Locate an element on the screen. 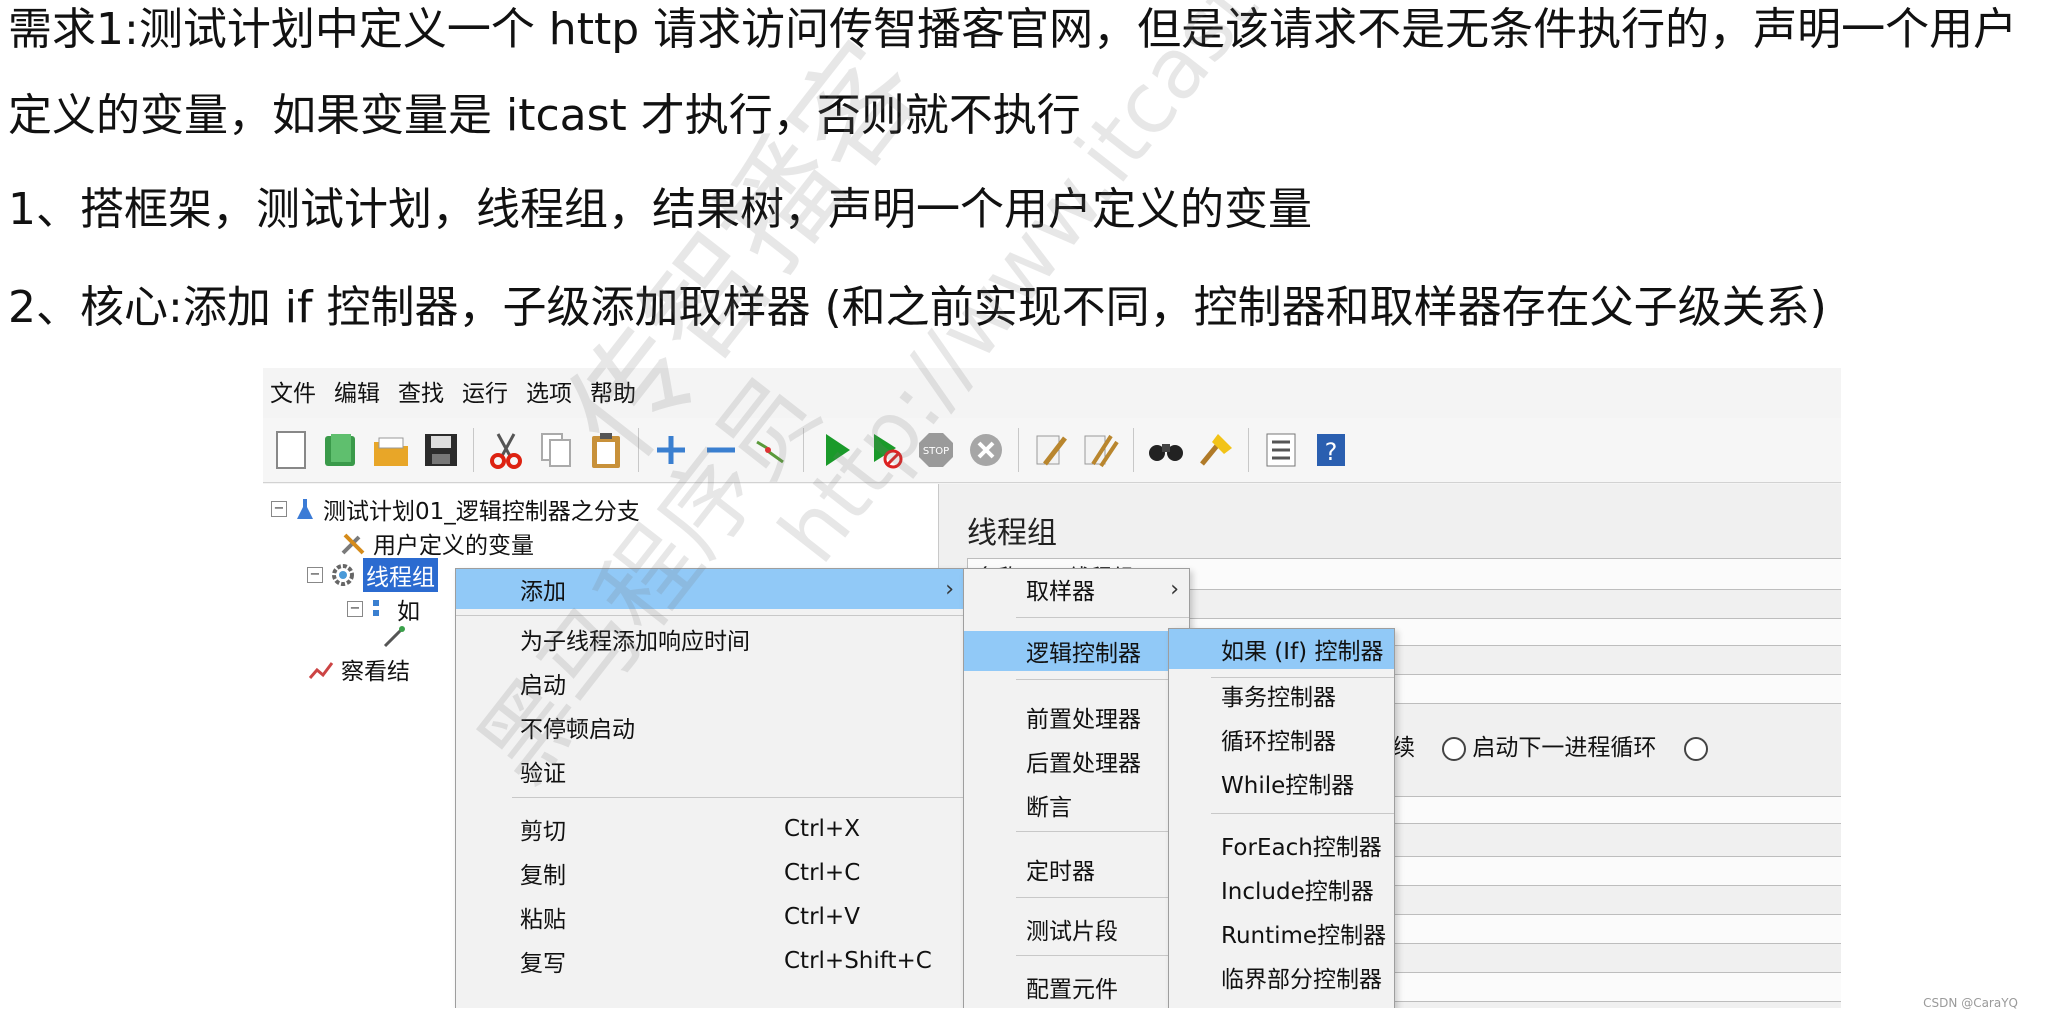 This screenshot has width=2056, height=1018. radio-more is located at coordinates (1695, 748).